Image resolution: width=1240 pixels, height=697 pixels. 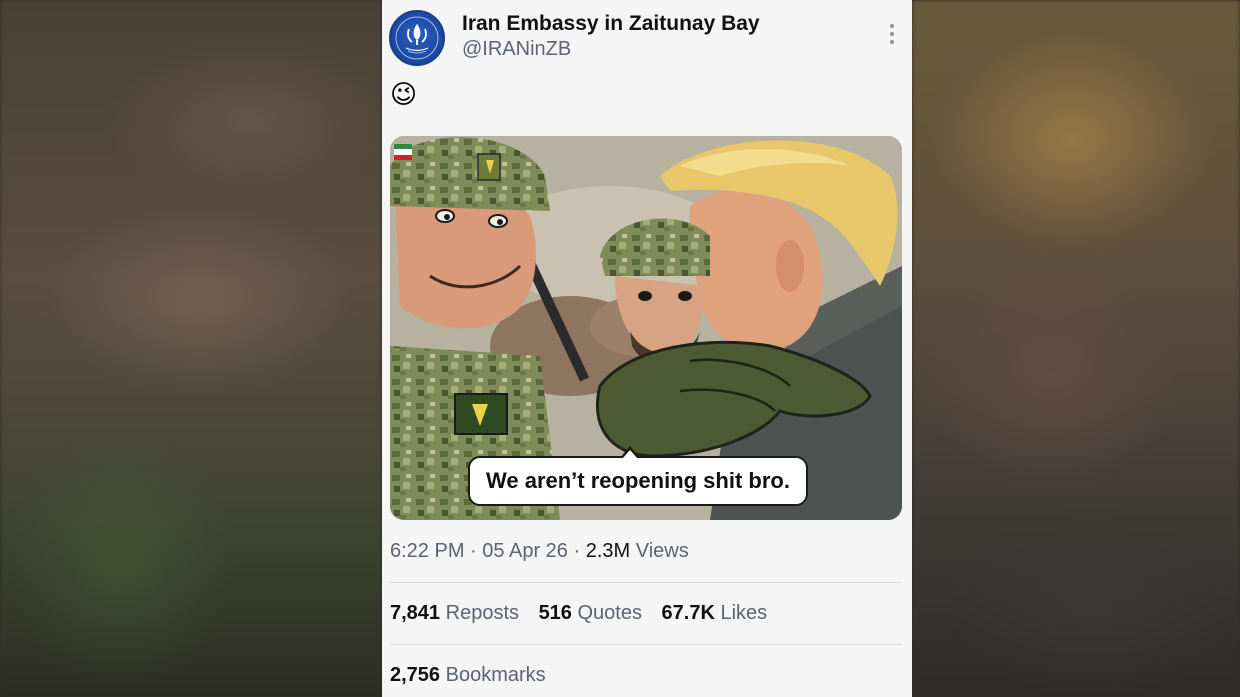 I want to click on reposts-label: Reposts, so click(x=482, y=613).